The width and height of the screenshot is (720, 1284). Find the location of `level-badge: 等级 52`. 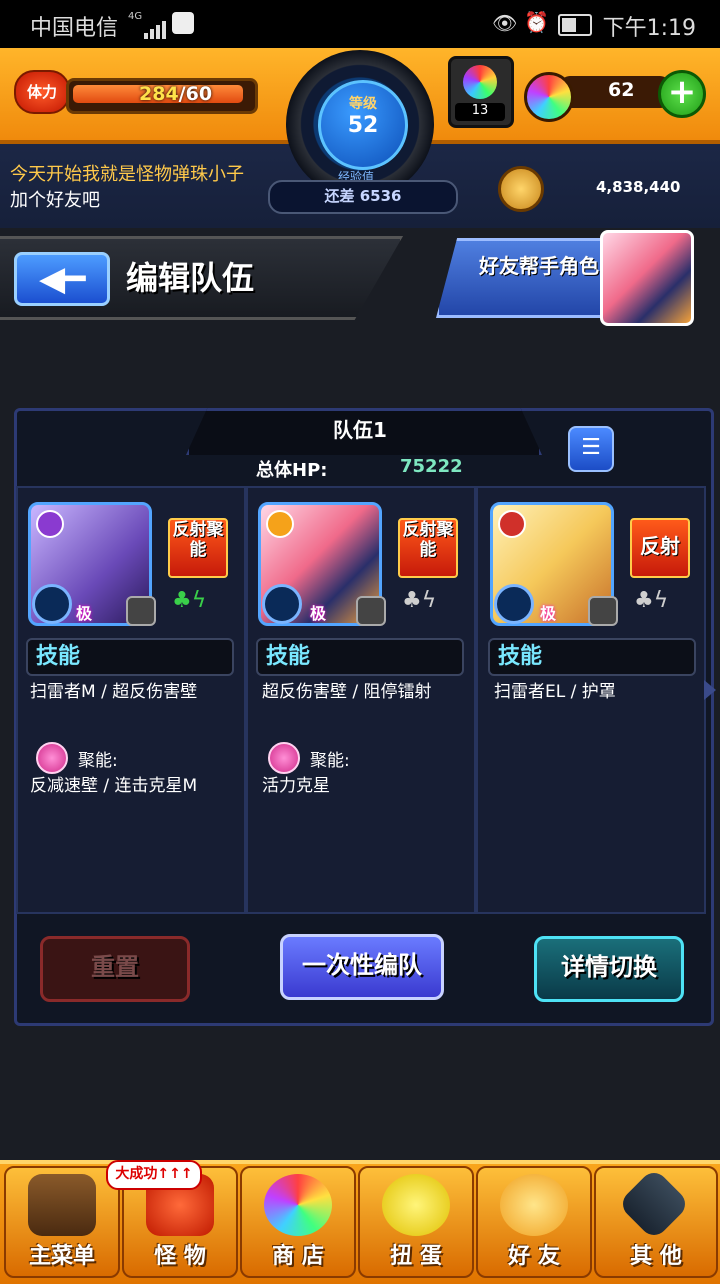

level-badge: 等级 52 is located at coordinates (363, 125).